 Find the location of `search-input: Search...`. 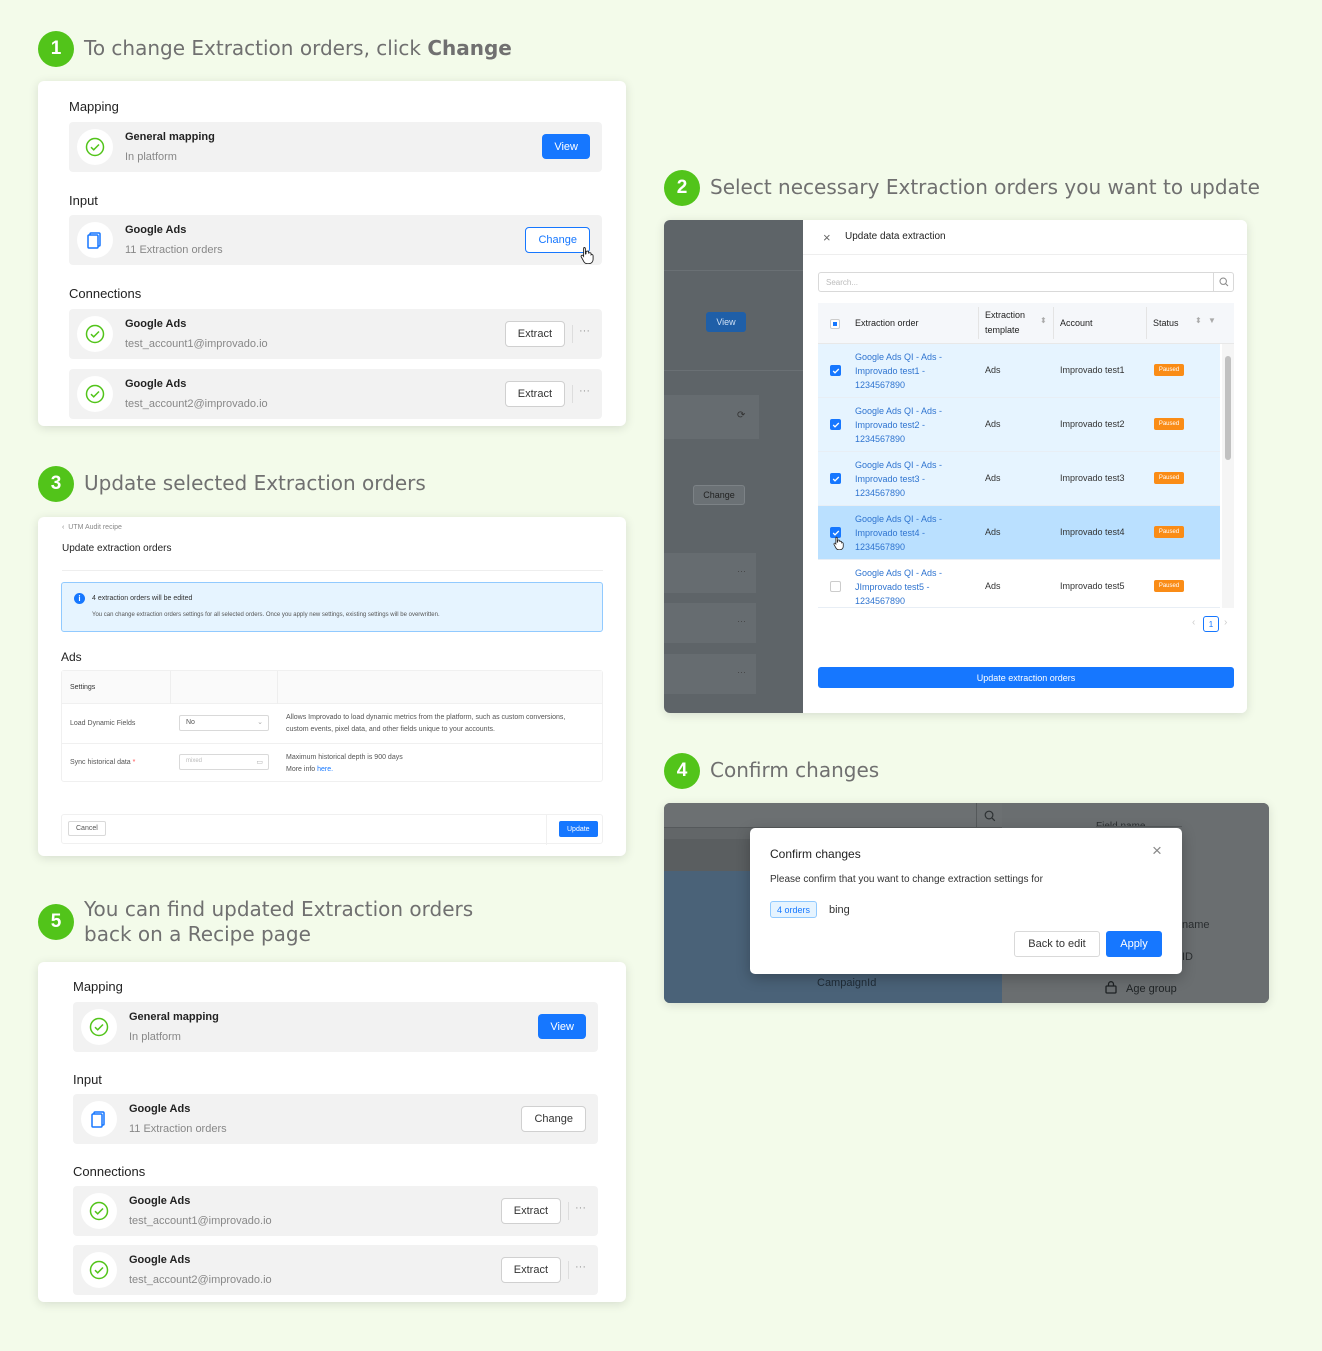

search-input: Search... is located at coordinates (1016, 282).